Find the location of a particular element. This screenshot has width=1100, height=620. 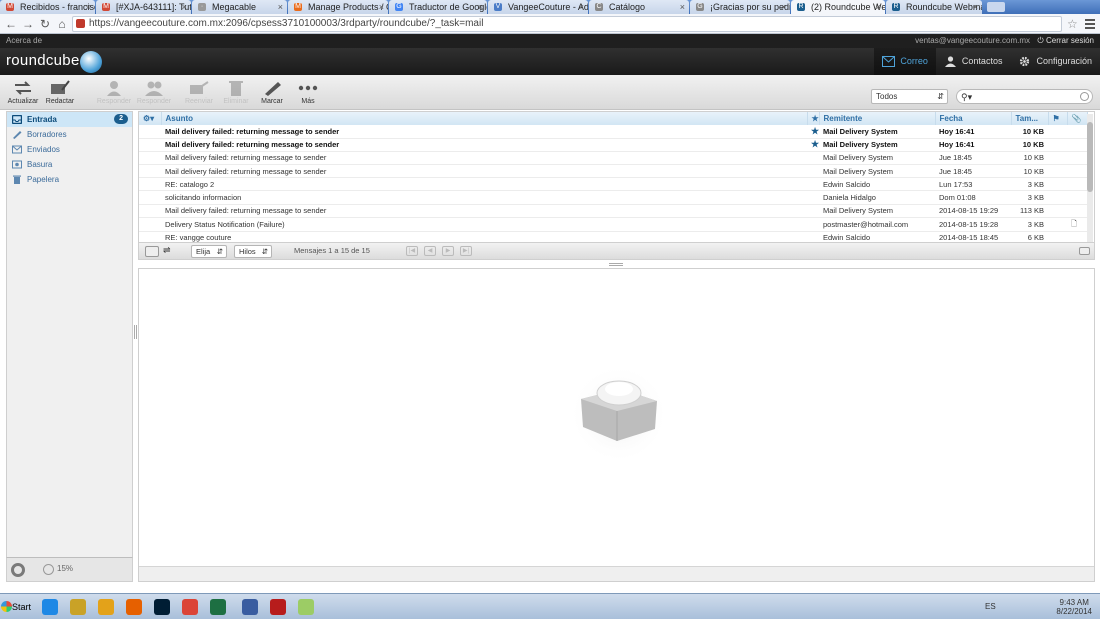

column-date: Fecha is located at coordinates (973, 118).